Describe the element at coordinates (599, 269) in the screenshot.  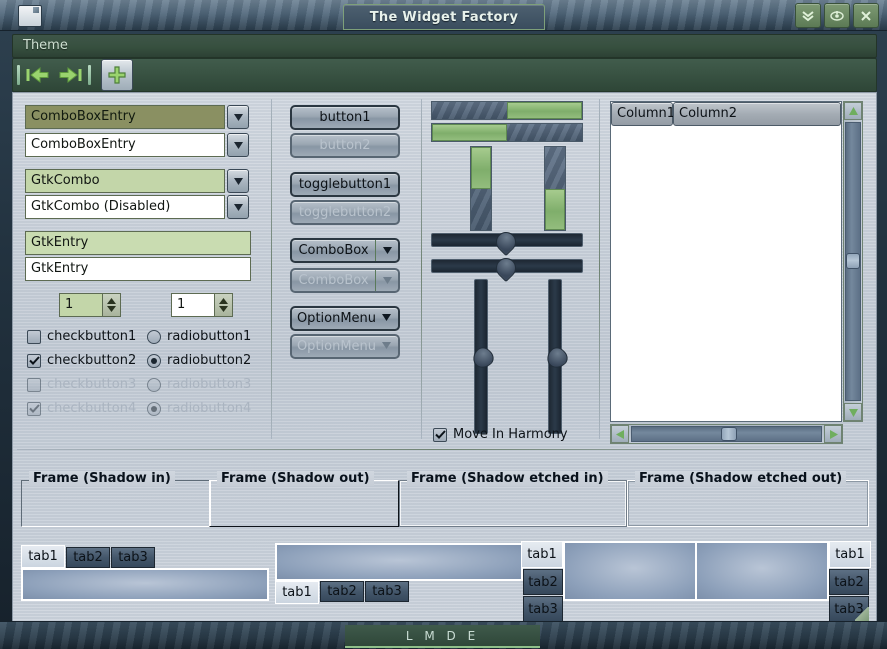
I see `separator-col3` at that location.